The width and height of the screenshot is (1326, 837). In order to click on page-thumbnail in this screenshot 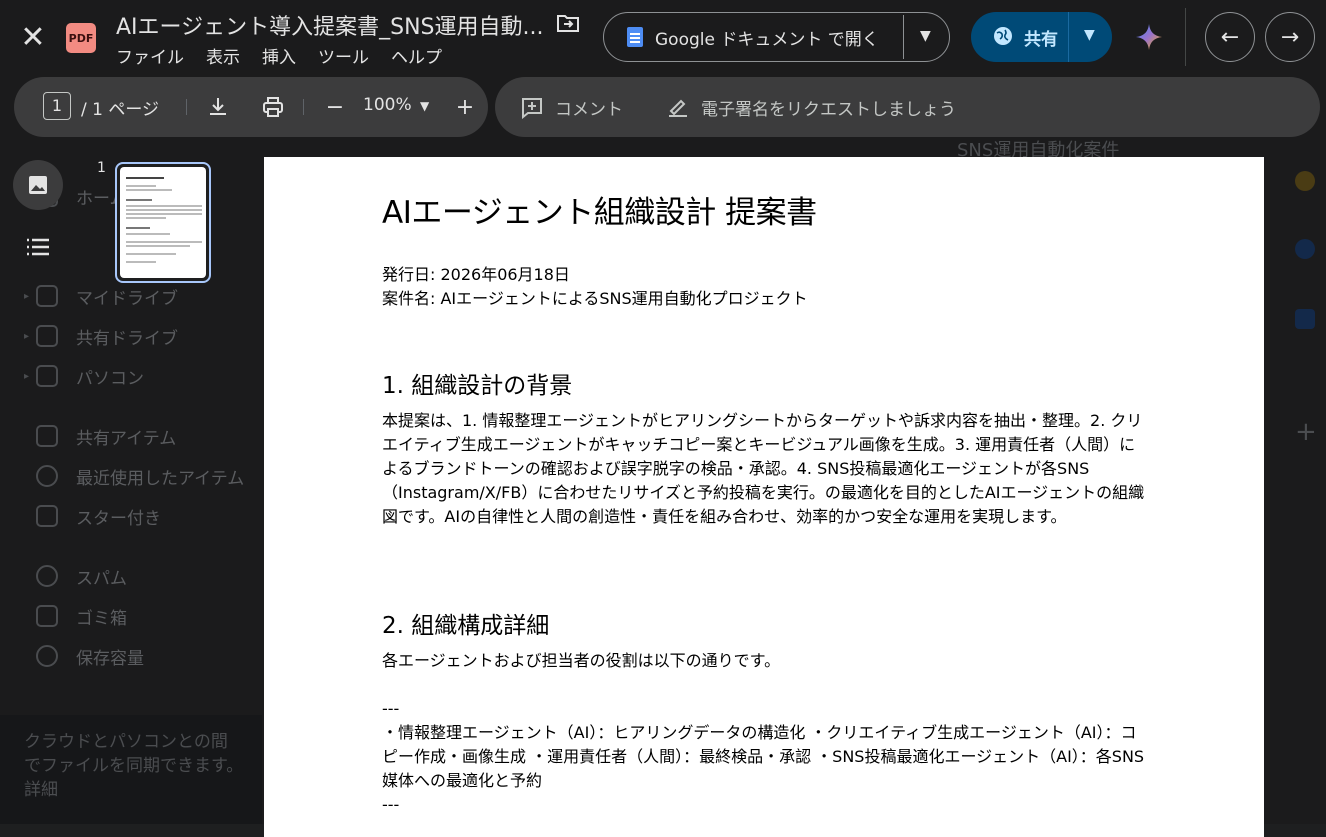, I will do `click(163, 222)`.